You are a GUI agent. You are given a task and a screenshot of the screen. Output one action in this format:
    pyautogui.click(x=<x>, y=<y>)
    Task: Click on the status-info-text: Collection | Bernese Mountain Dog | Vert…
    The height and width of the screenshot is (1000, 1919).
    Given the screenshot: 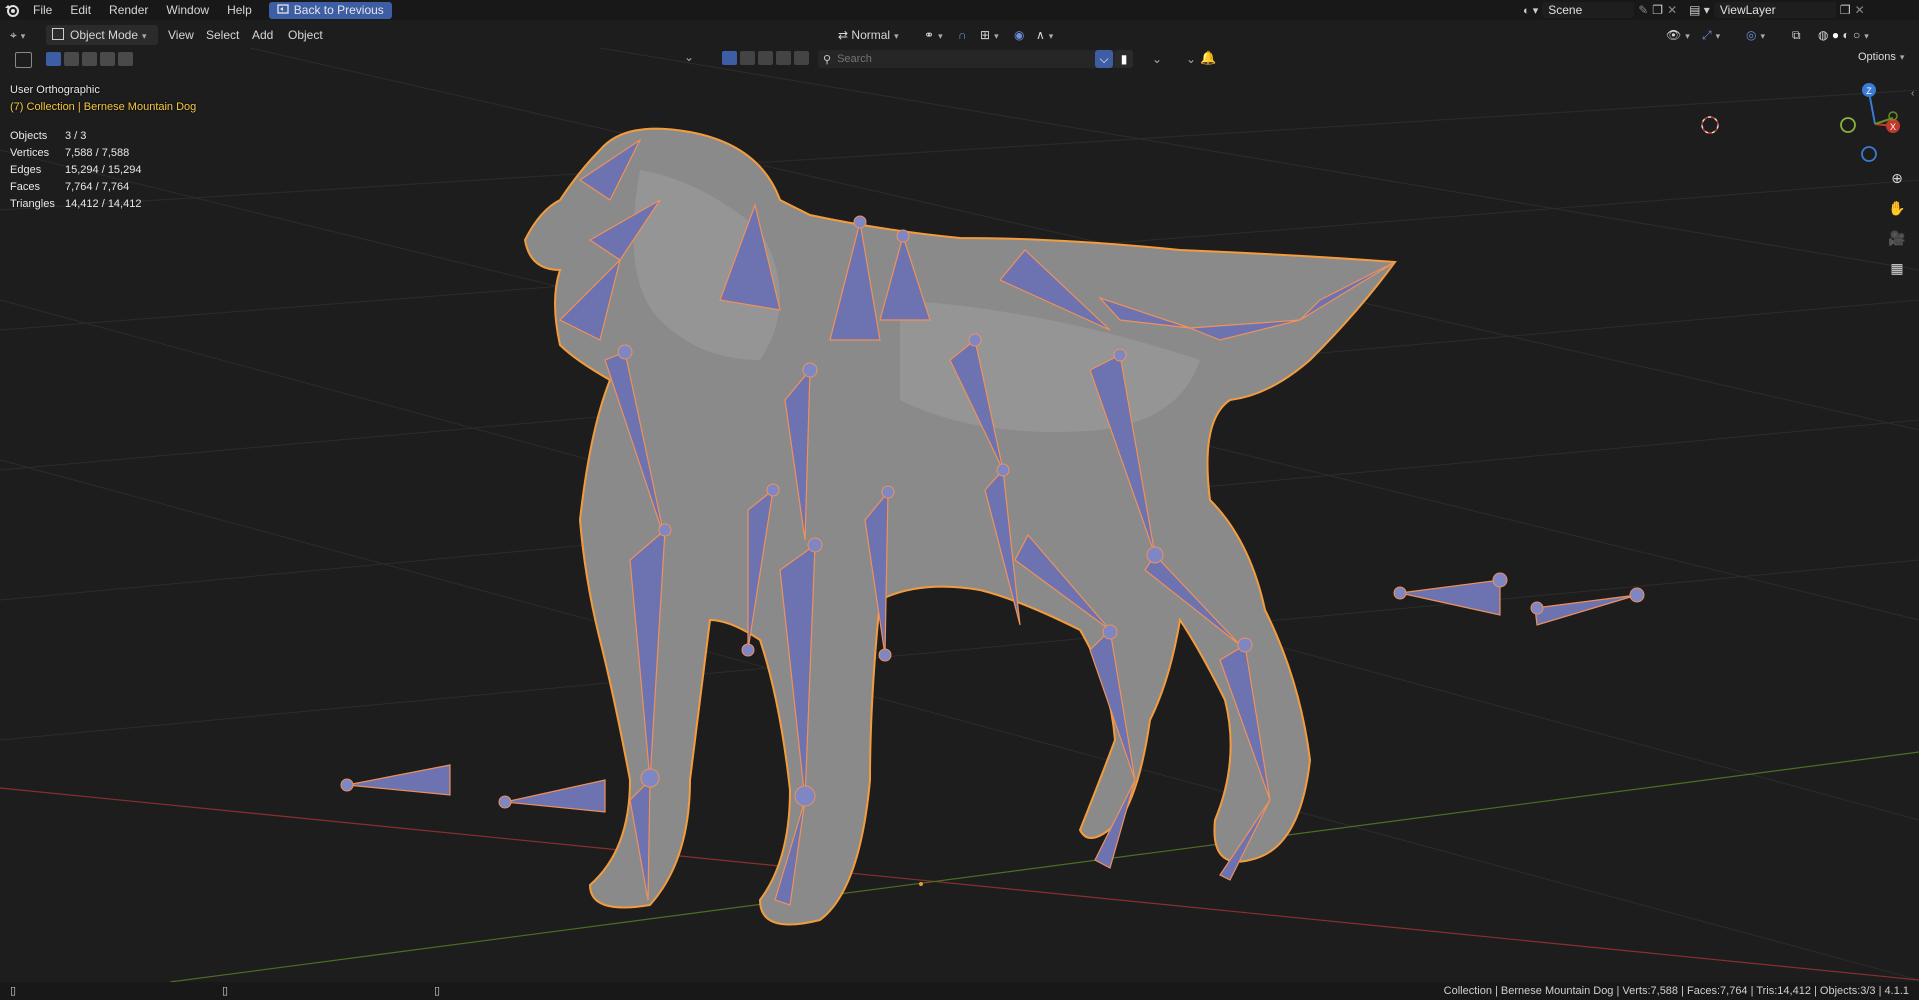 What is the action you would take?
    pyautogui.click(x=1676, y=991)
    